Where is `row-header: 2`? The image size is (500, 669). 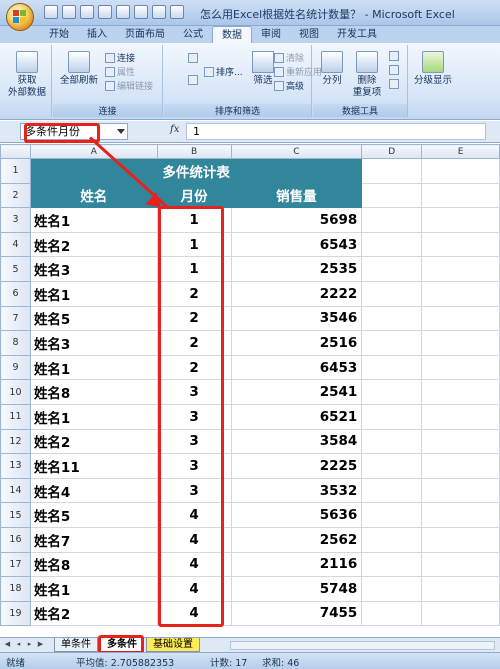
row-header: 2 is located at coordinates (15, 195).